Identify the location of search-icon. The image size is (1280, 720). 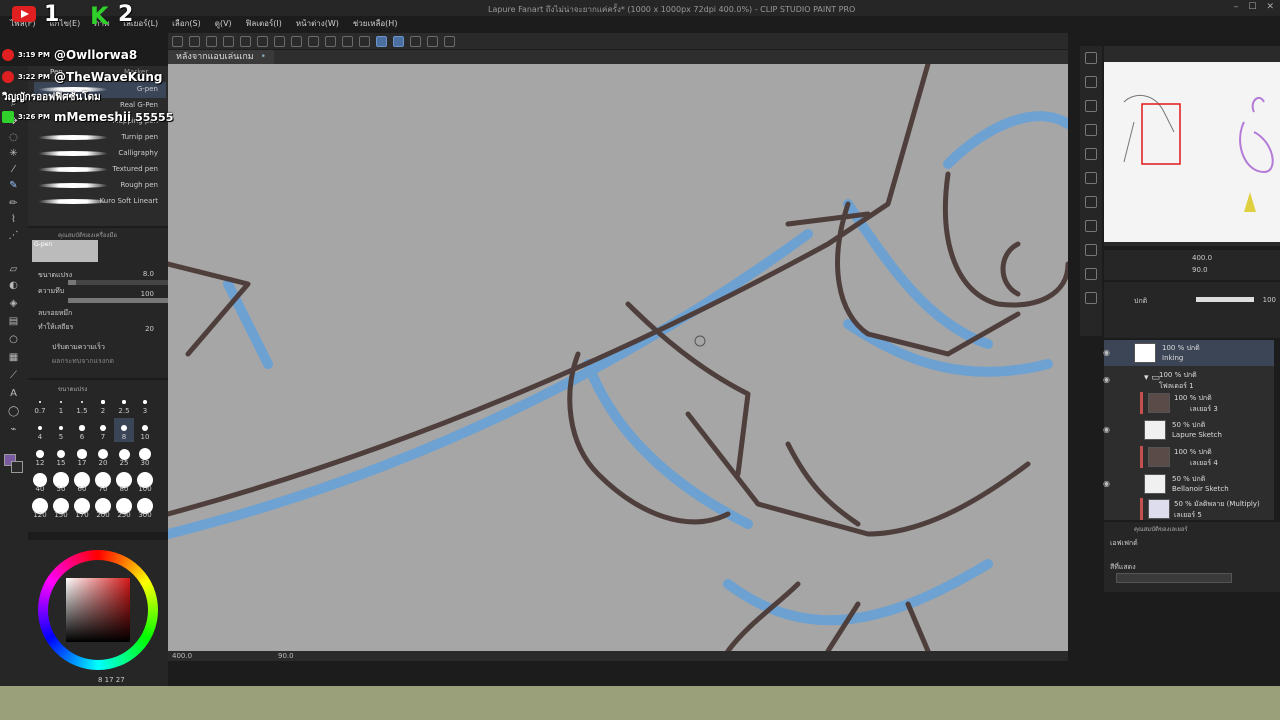
(1091, 58).